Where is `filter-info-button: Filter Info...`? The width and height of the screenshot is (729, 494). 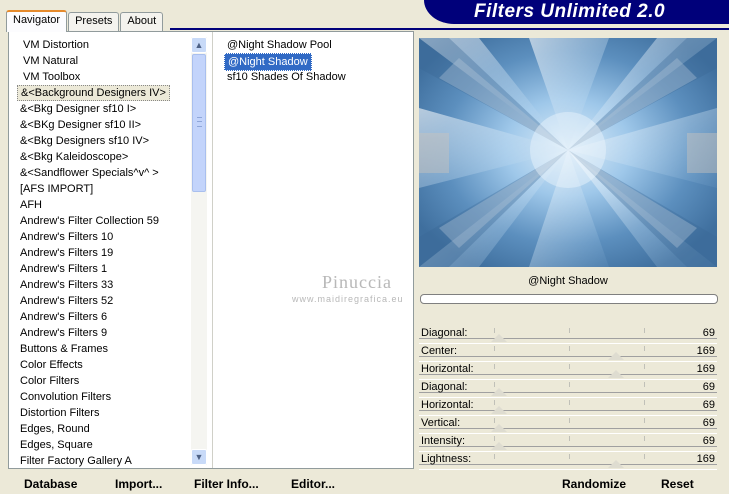
filter-info-button: Filter Info... is located at coordinates (226, 484).